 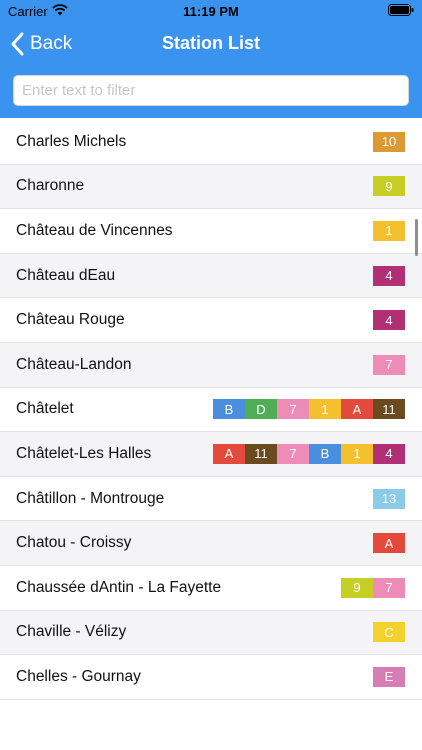 I want to click on station-row: Château-Landon 7, so click(x=211, y=365).